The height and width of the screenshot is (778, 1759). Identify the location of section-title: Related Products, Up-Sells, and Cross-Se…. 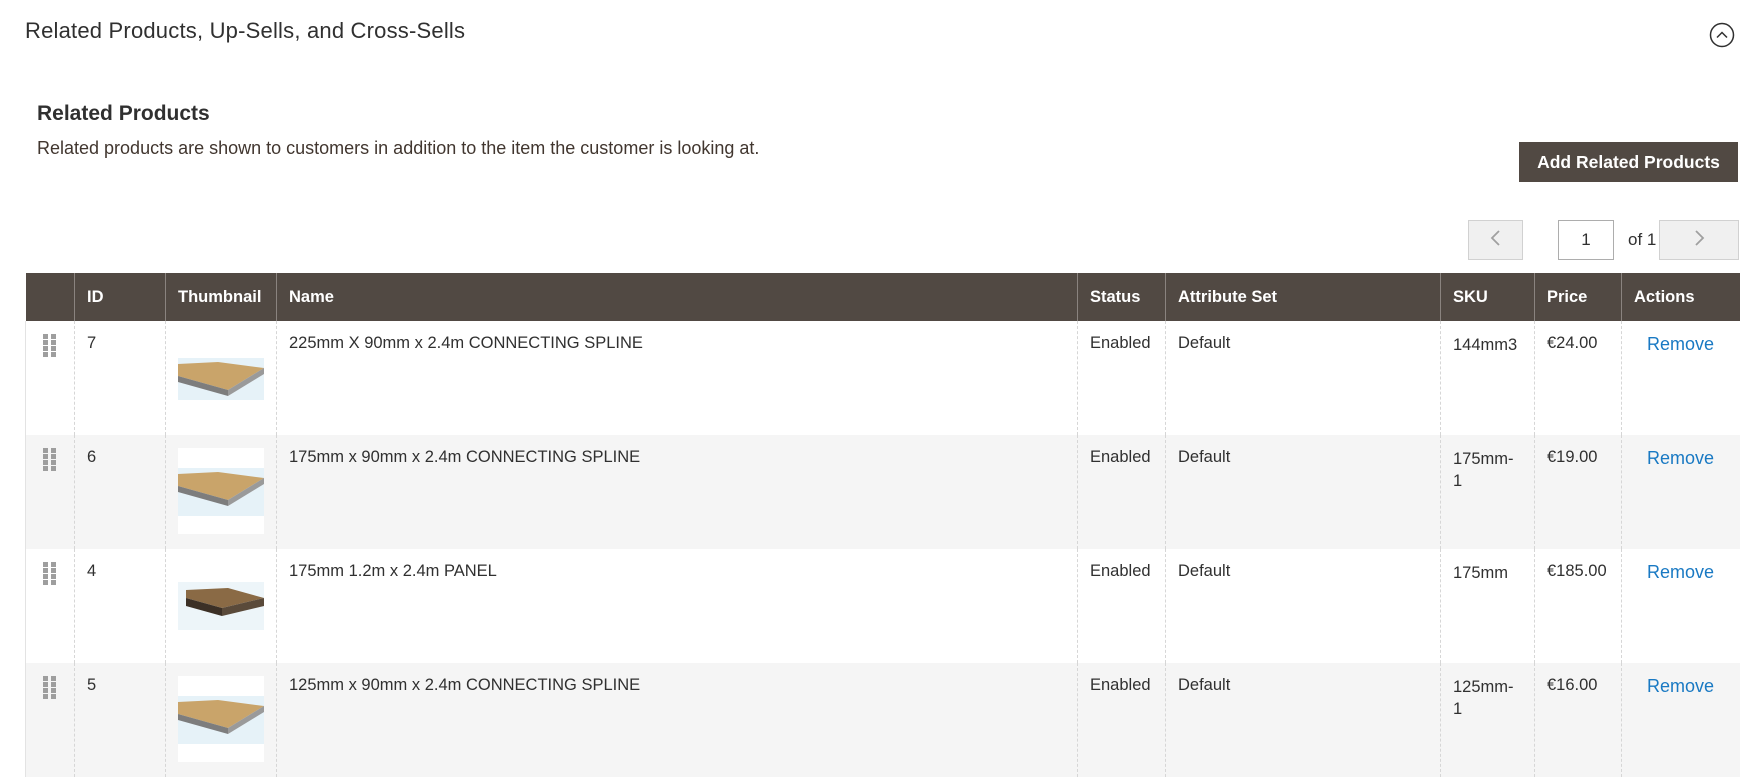
(245, 30).